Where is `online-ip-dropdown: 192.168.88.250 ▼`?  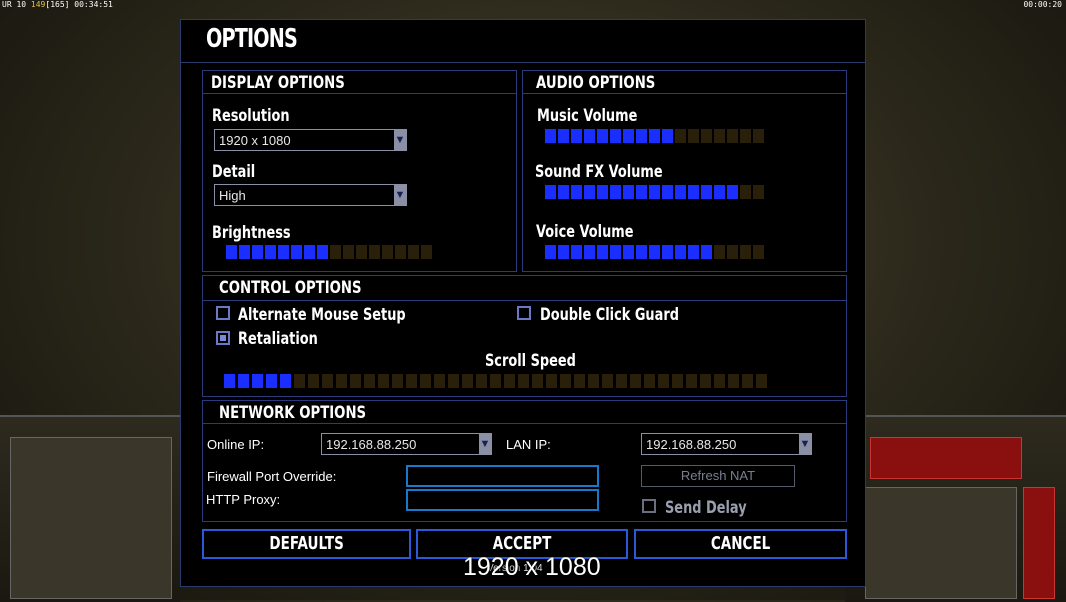
online-ip-dropdown: 192.168.88.250 ▼ is located at coordinates (406, 444).